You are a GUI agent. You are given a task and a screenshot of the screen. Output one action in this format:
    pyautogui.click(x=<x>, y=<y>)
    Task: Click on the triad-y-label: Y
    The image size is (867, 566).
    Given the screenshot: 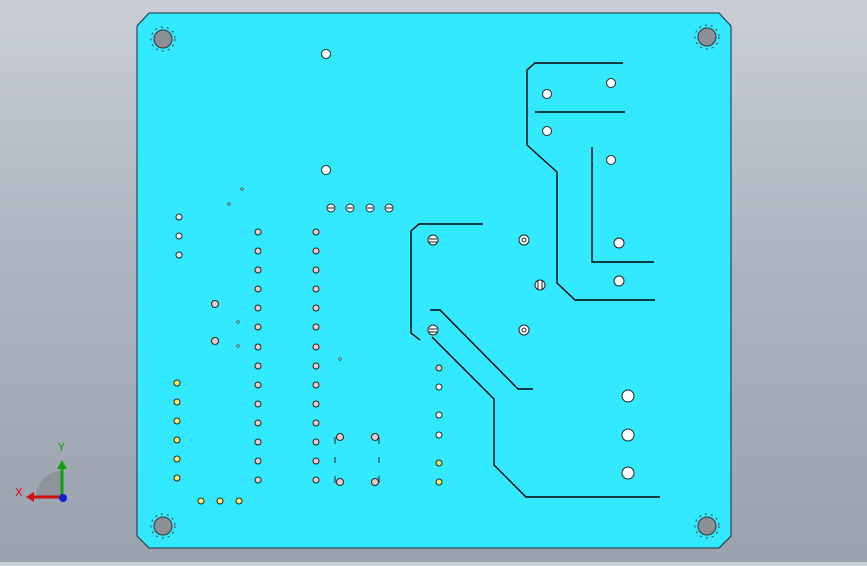 What is the action you would take?
    pyautogui.click(x=61, y=447)
    